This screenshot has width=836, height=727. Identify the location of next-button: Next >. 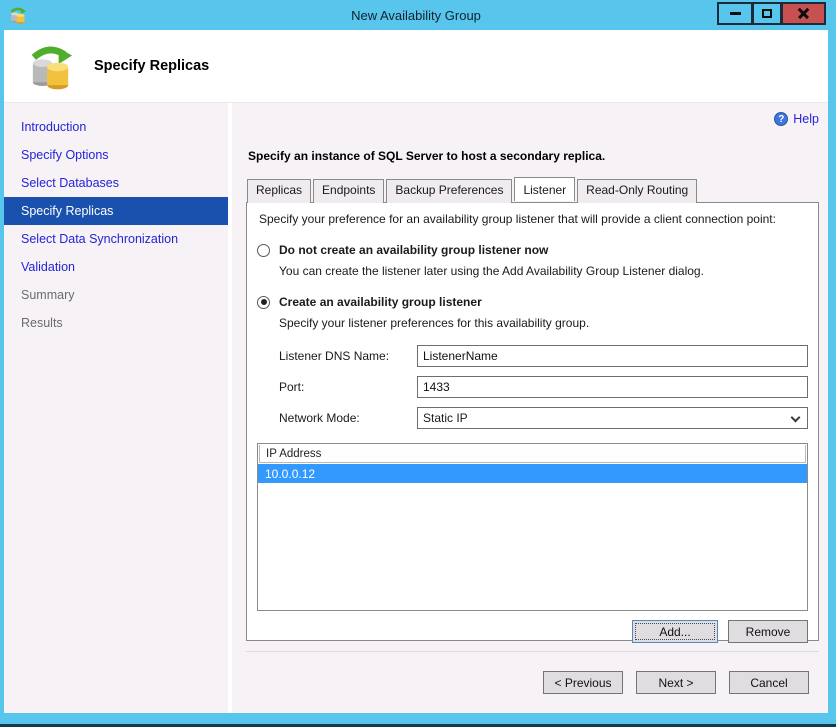
(676, 682).